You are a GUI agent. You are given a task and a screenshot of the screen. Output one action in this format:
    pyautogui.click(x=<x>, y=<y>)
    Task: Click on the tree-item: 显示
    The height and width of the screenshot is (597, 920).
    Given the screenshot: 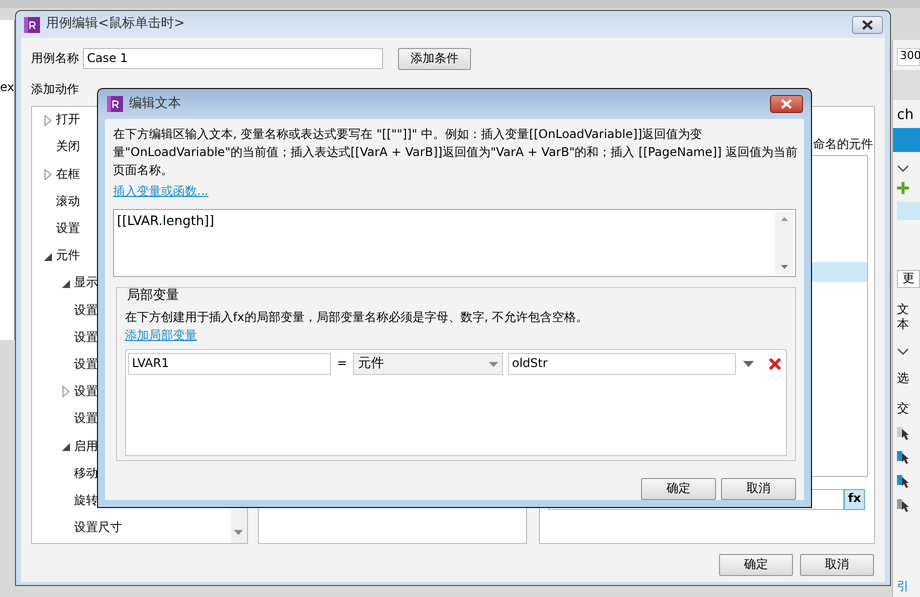 What is the action you would take?
    pyautogui.click(x=86, y=283)
    